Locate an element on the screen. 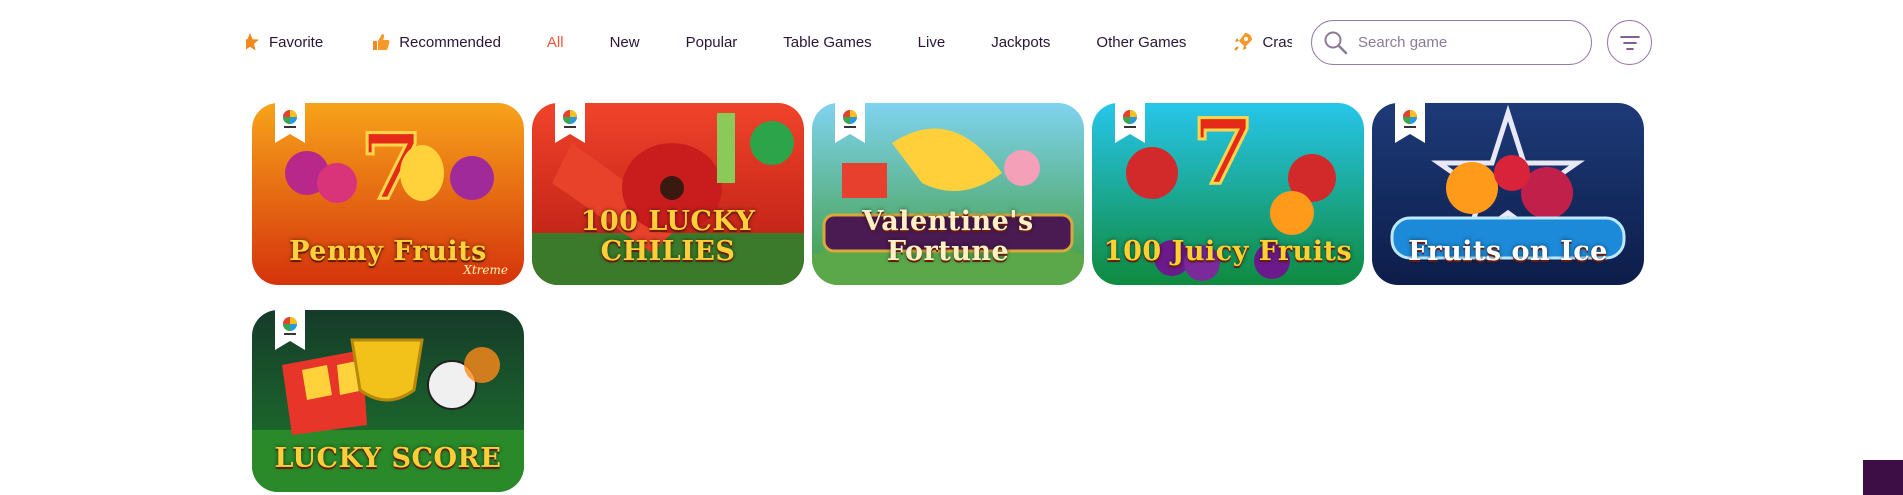  tab-label: New is located at coordinates (624, 42).